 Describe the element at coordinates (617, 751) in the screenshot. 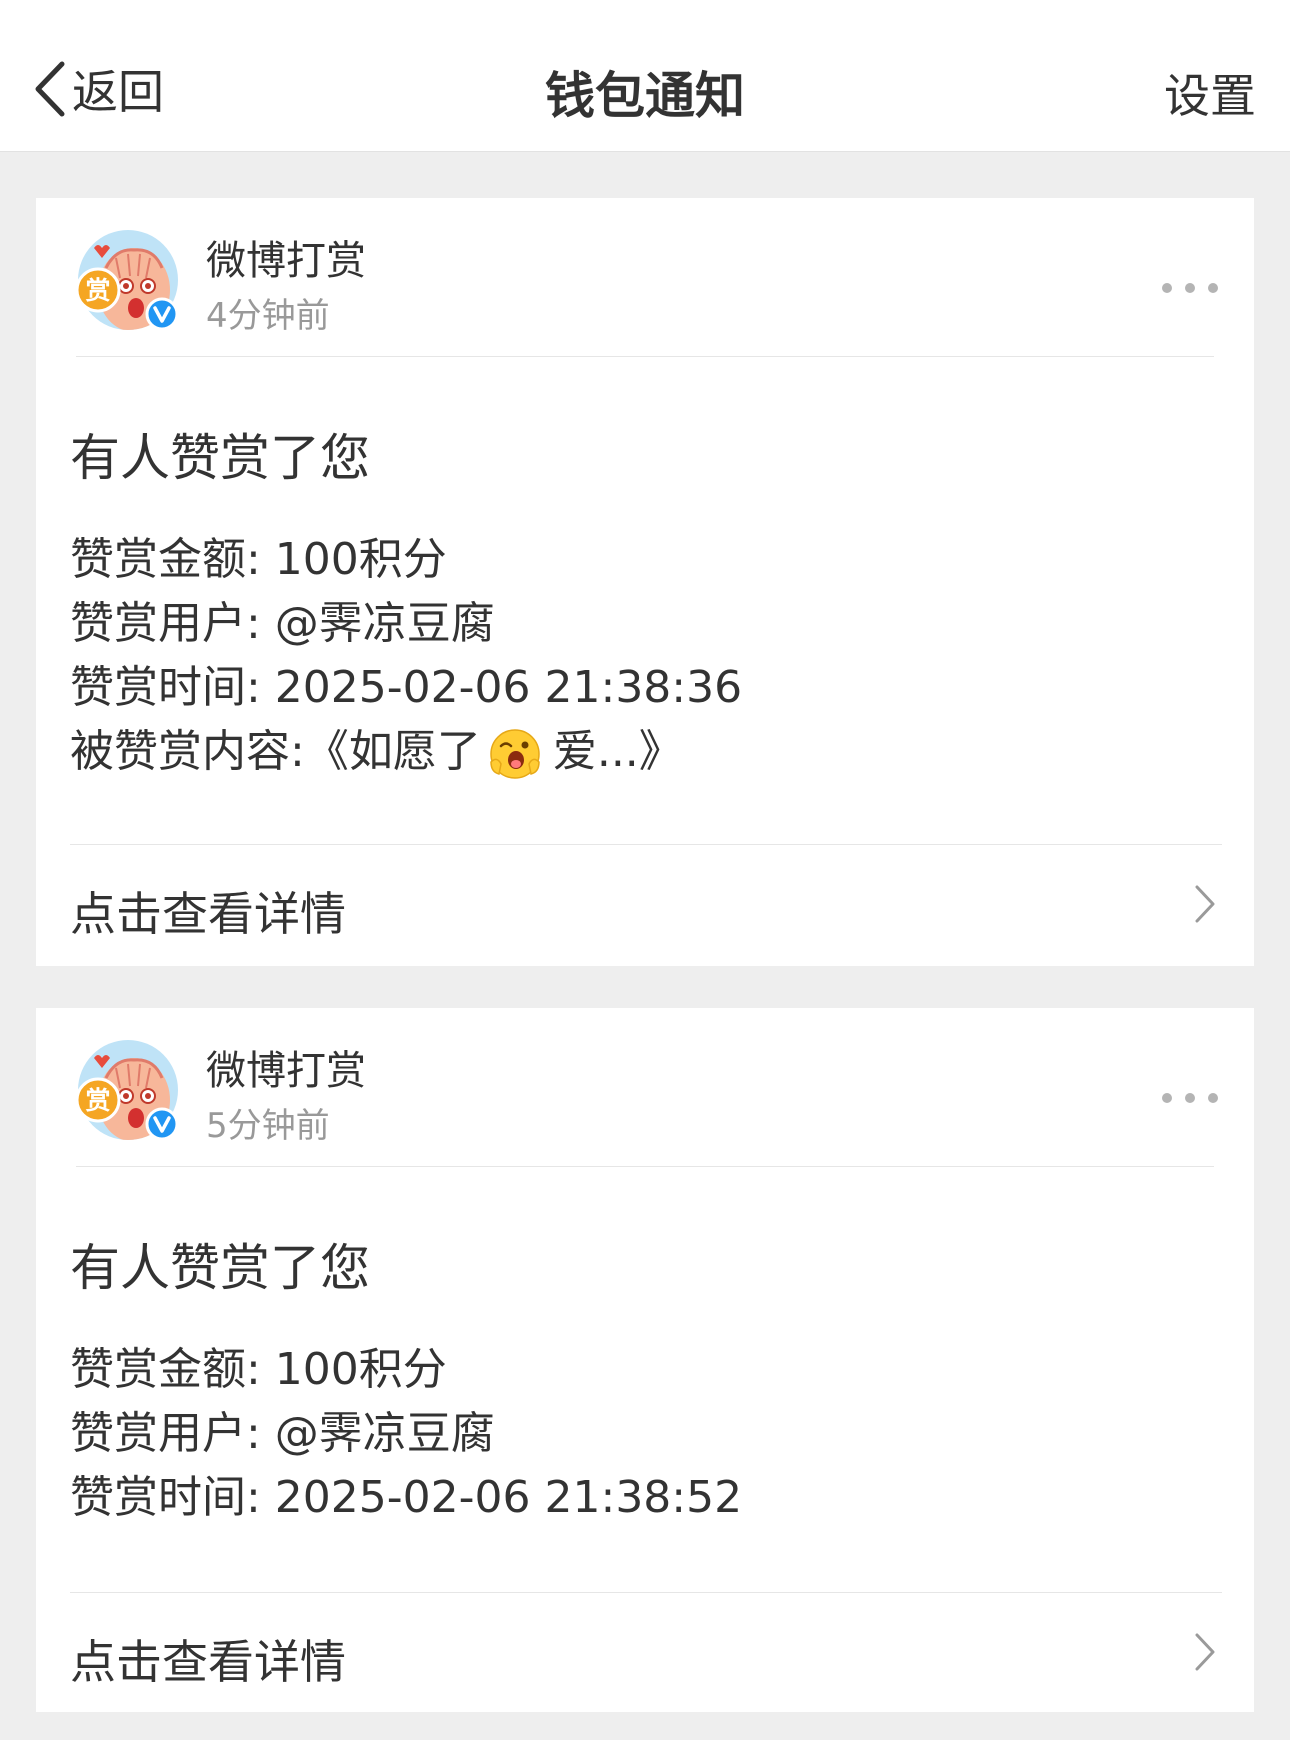

I see `rewarded-content-suffix: 爱...》` at that location.